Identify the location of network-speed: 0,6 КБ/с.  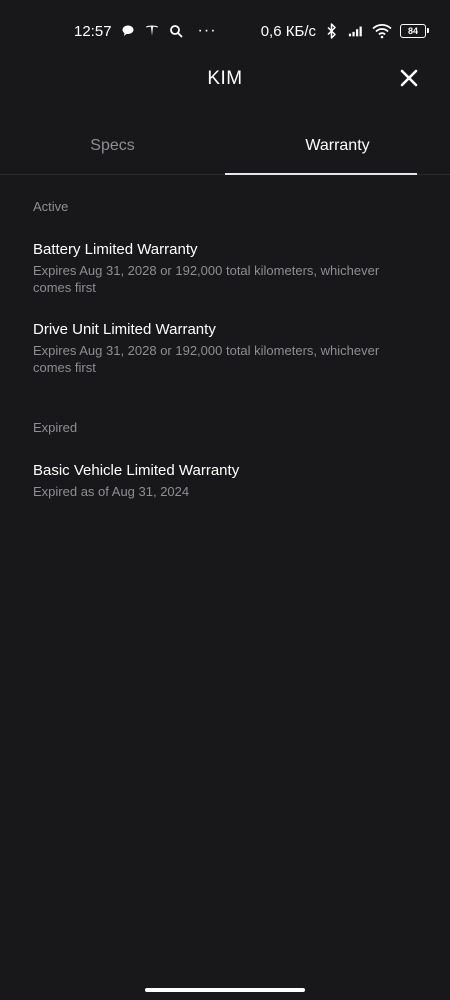
(288, 31).